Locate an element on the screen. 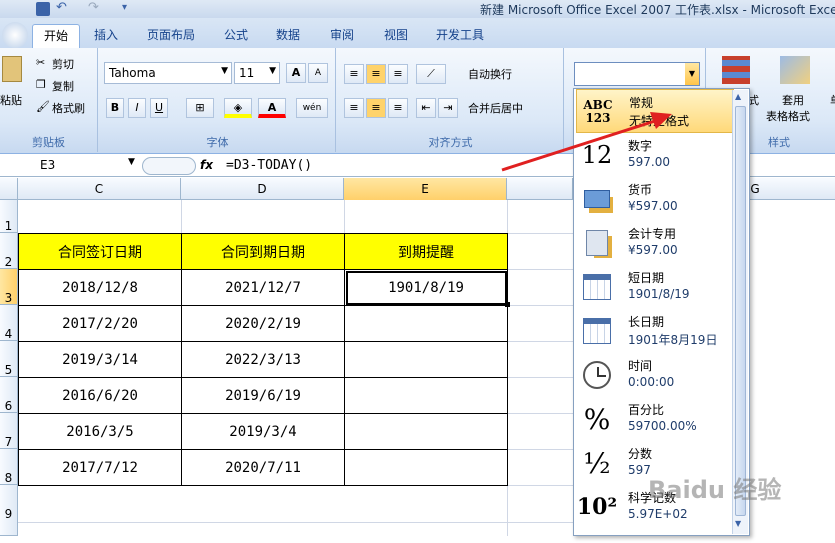 The image size is (835, 543). watermark: Baidu 经验 is located at coordinates (715, 490).